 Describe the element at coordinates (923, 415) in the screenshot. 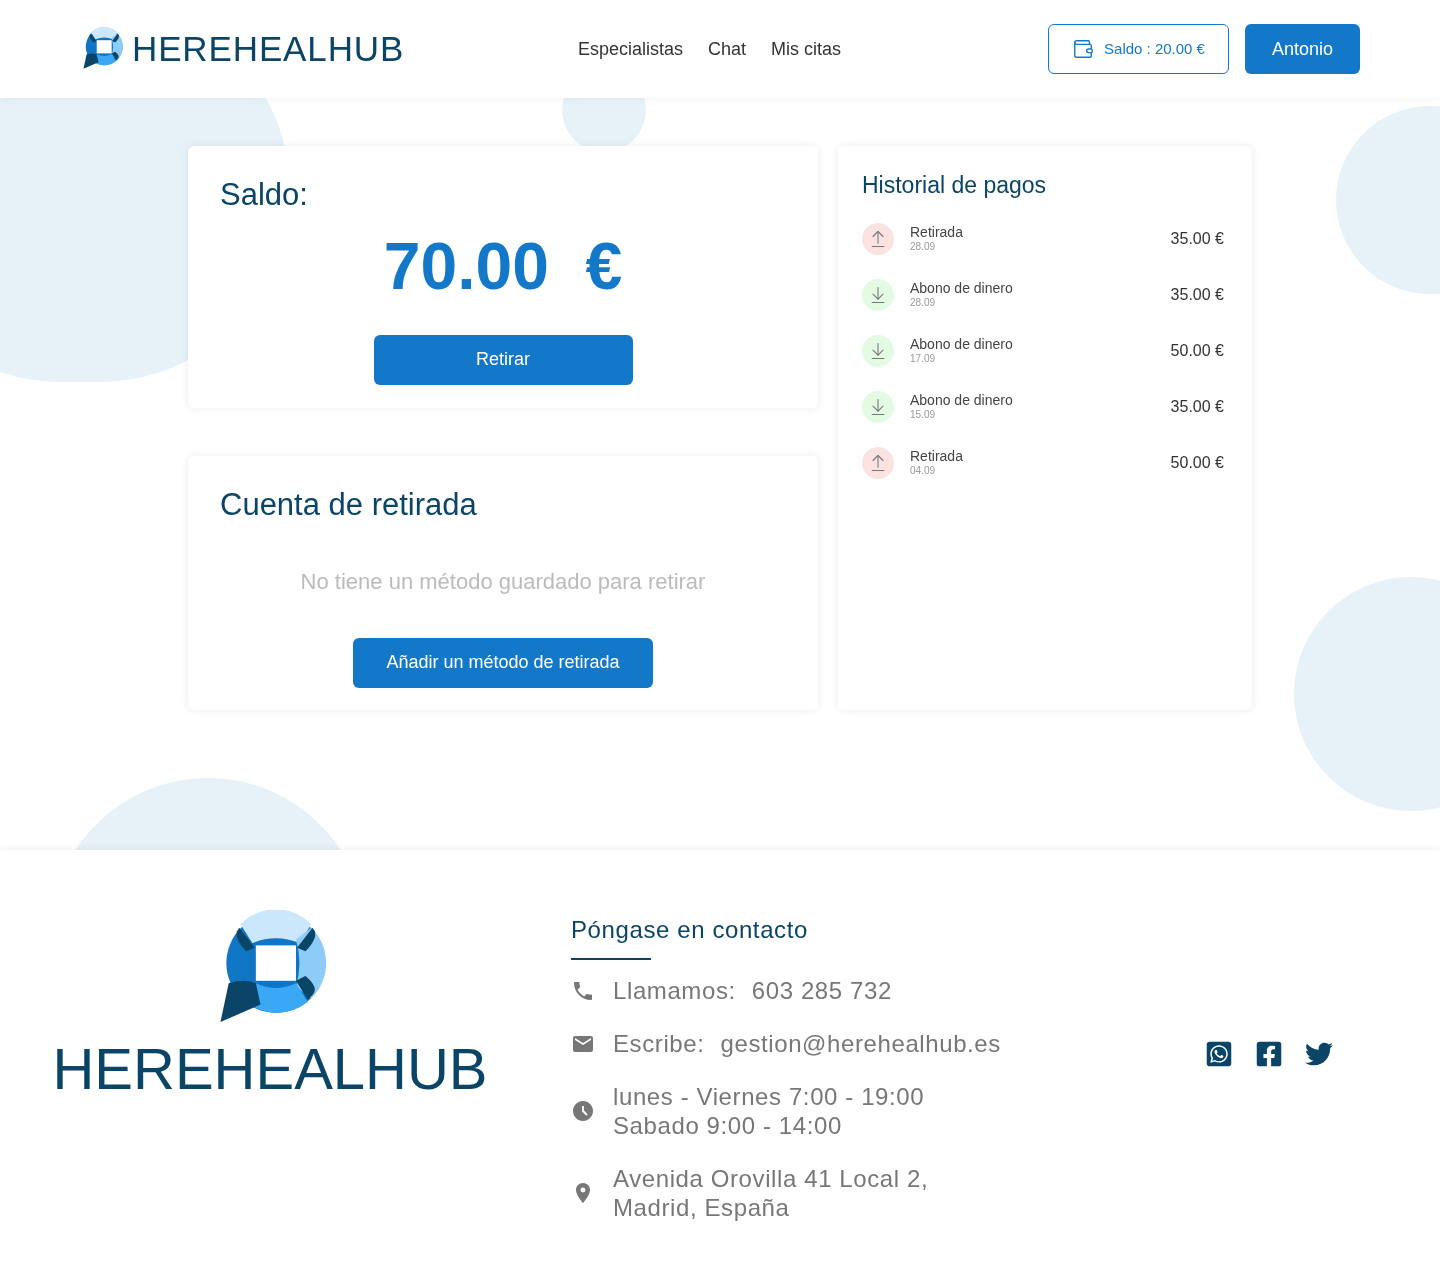

I see `payment-date: 15.09` at that location.